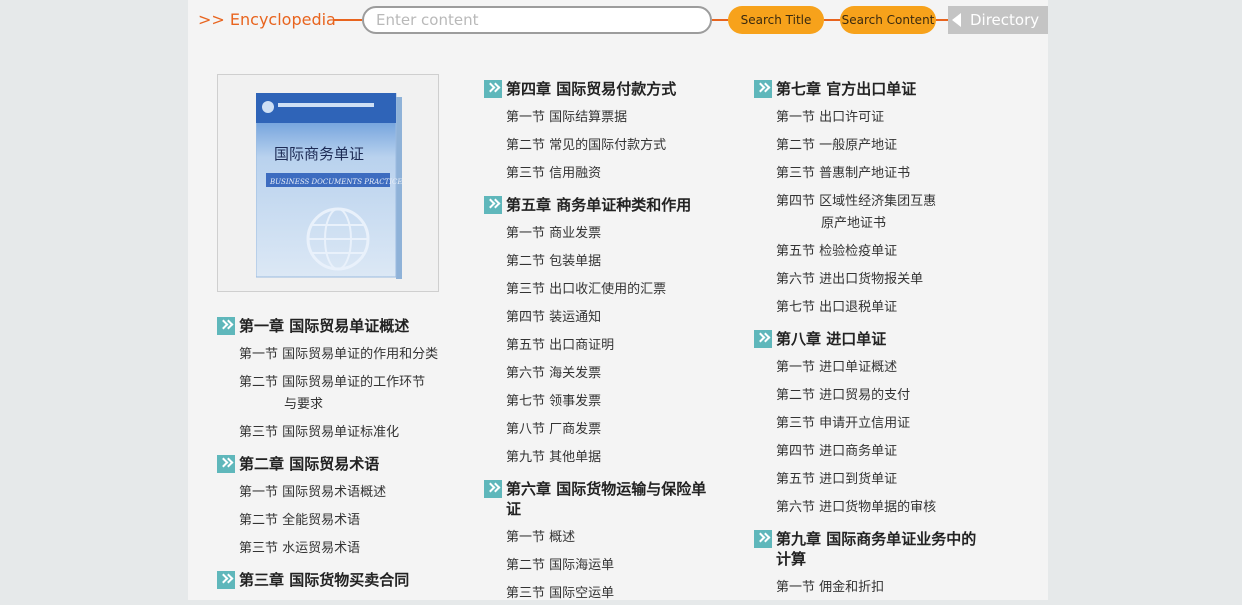 The image size is (1242, 605). Describe the element at coordinates (566, 118) in the screenshot. I see `toc-section-link: 第一节 国际结算票据` at that location.